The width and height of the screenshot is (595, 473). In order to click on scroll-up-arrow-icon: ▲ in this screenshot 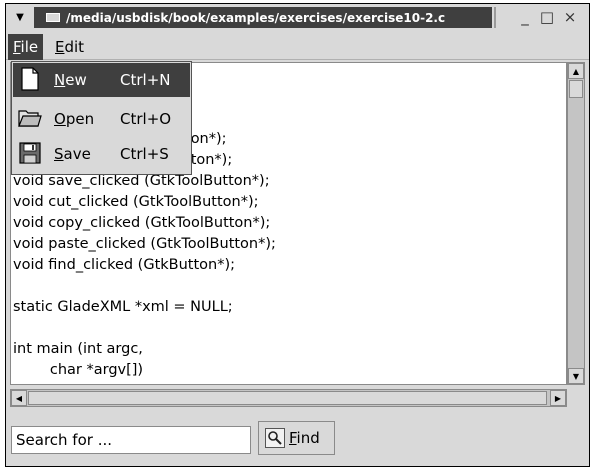, I will do `click(576, 71)`.